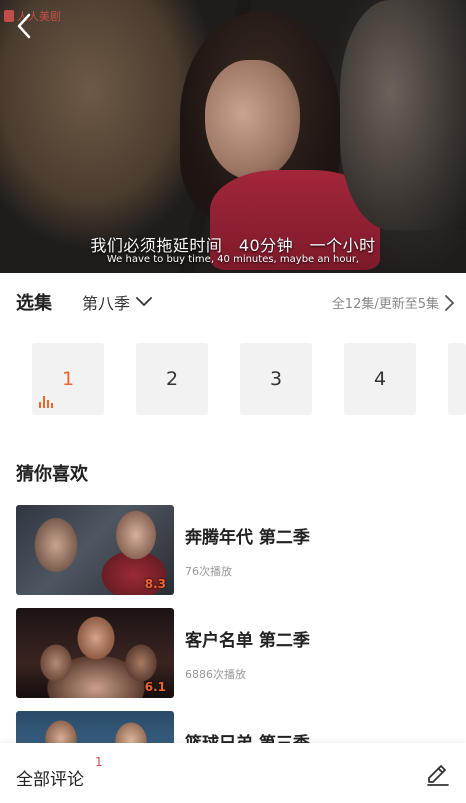 This screenshot has height=803, width=466. I want to click on episode-number: 2, so click(172, 379).